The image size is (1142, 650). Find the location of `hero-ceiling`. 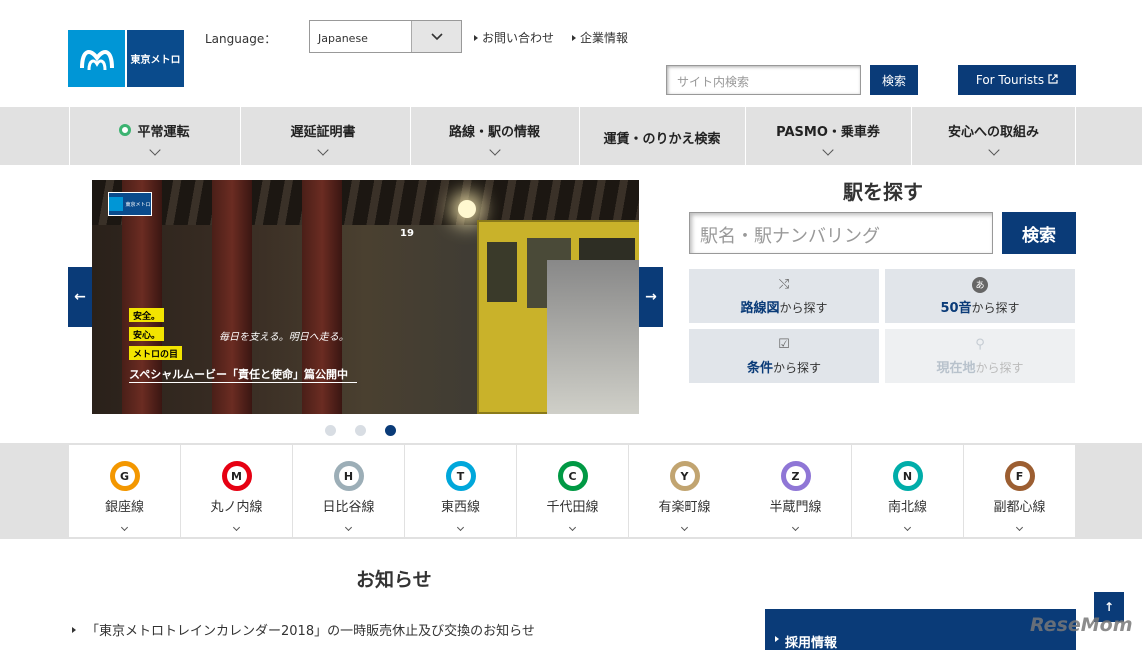

hero-ceiling is located at coordinates (365, 202).